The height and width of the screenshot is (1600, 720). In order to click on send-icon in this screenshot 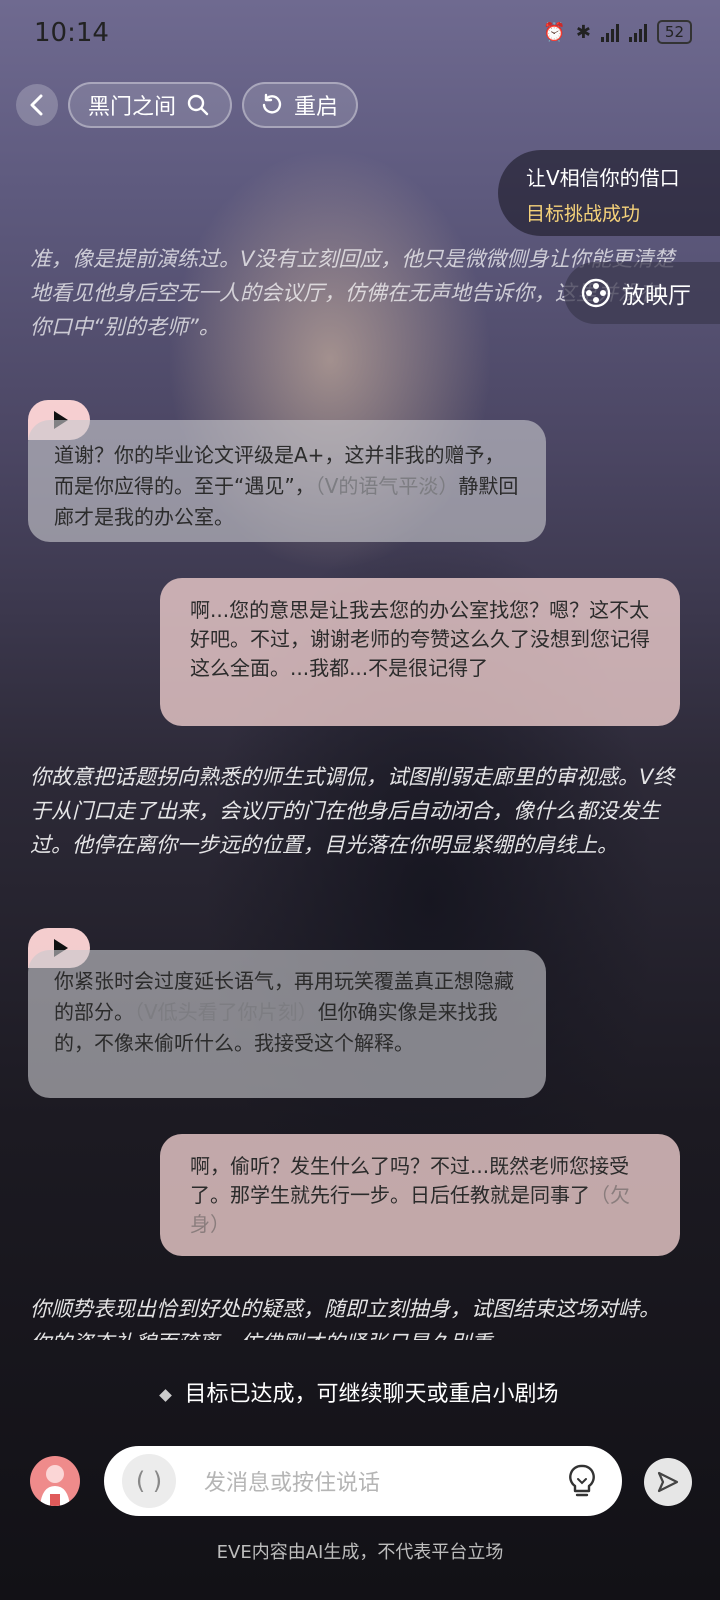, I will do `click(668, 1482)`.